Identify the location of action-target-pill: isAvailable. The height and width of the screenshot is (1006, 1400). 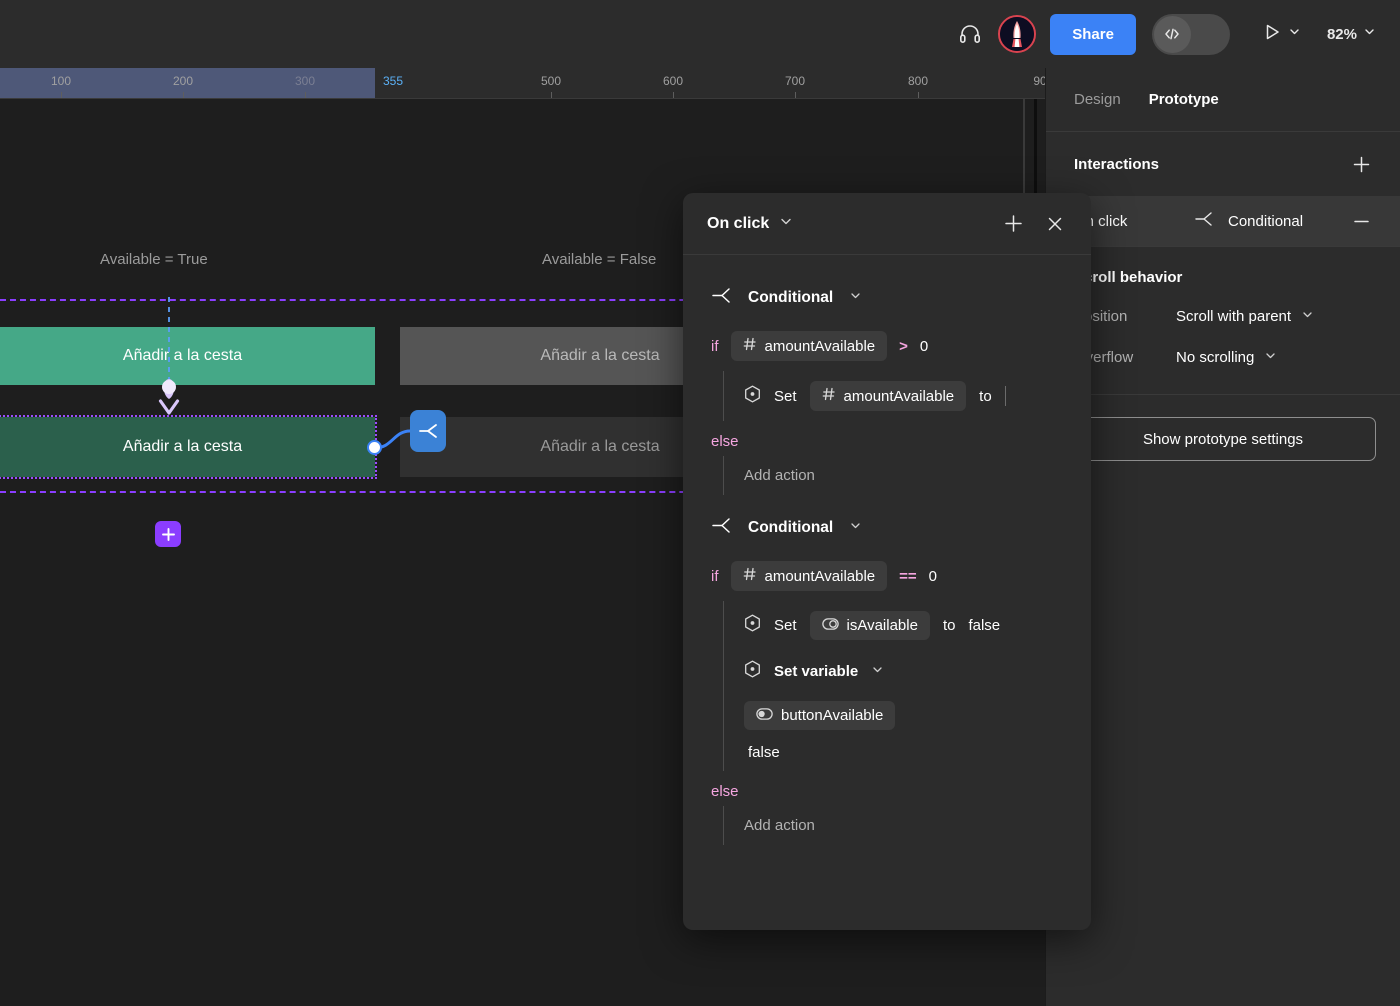
(869, 625).